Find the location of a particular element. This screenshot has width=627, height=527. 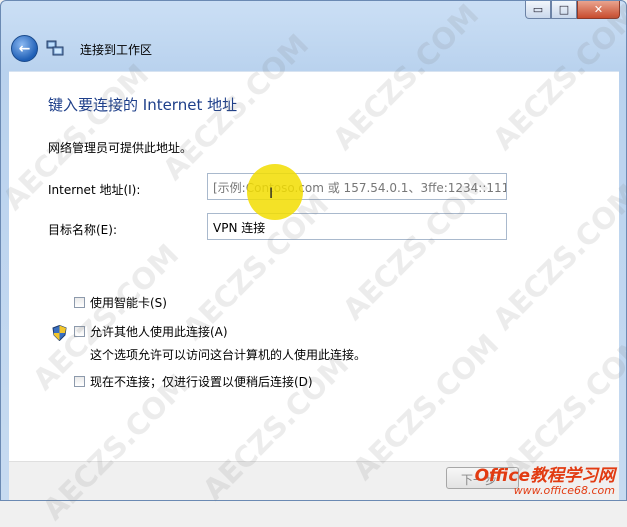

destination-label: 目标名称(E): is located at coordinates (82, 230).